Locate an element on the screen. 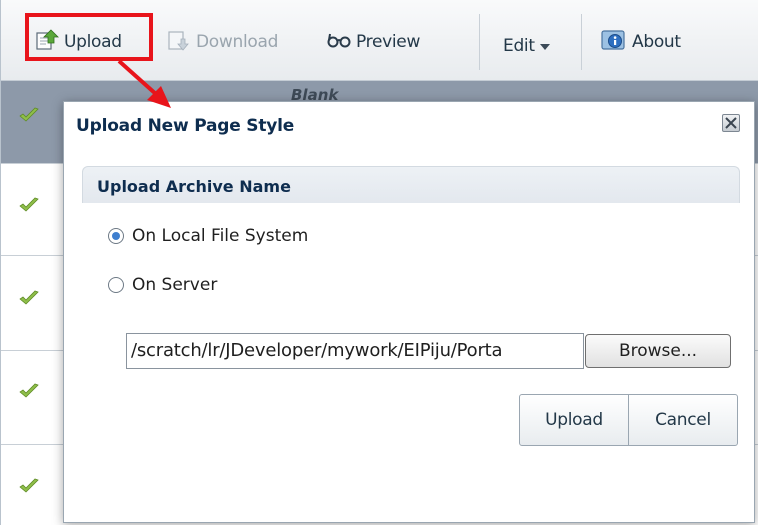 Image resolution: width=758 pixels, height=525 pixels. annotation-arrow is located at coordinates (144, 83).